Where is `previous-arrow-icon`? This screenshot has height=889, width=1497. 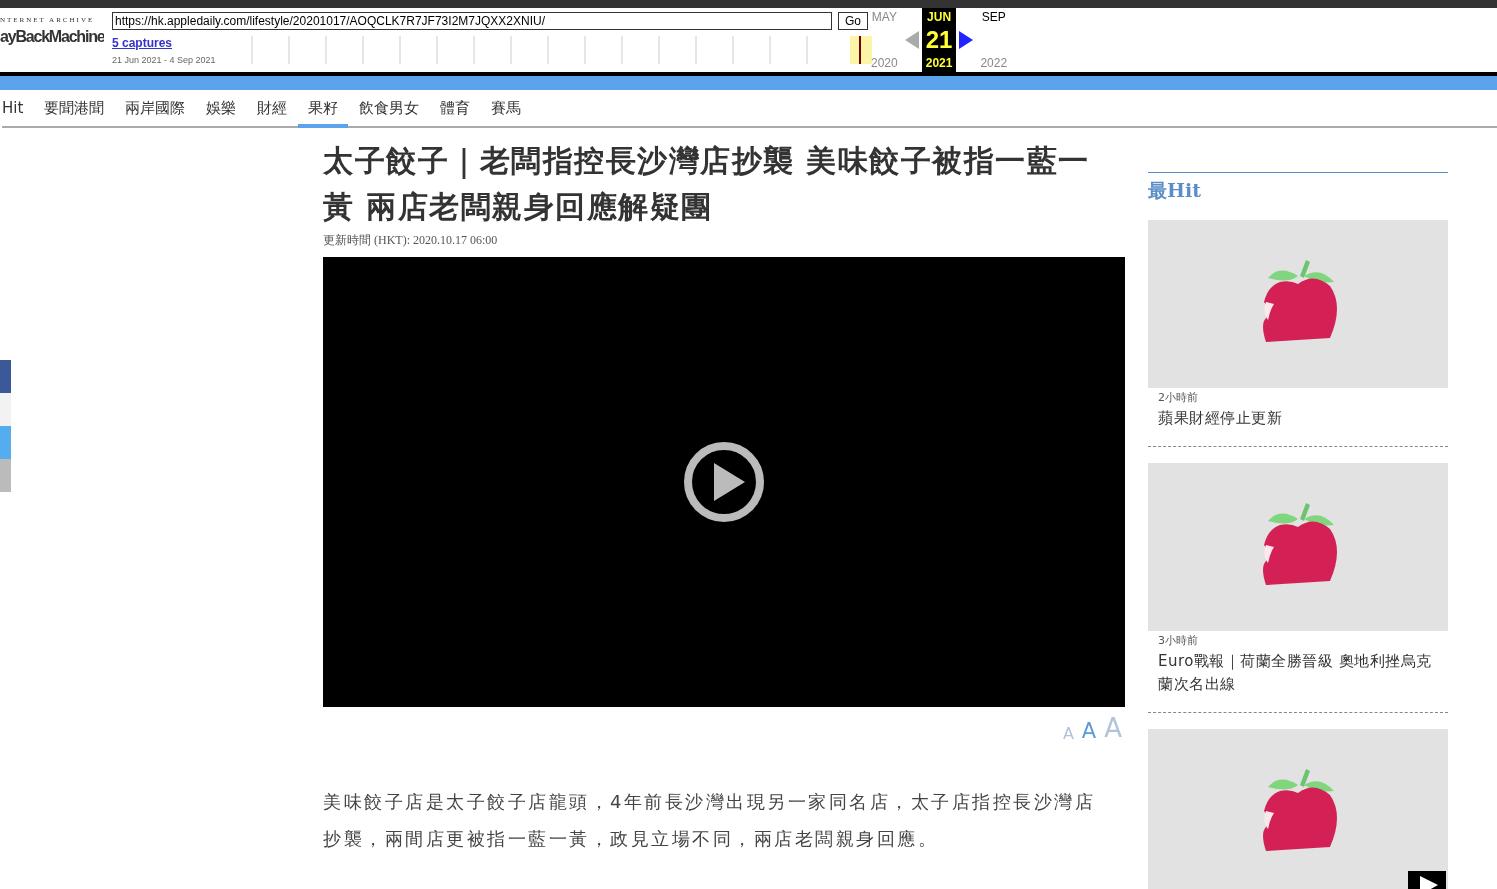
previous-arrow-icon is located at coordinates (911, 40).